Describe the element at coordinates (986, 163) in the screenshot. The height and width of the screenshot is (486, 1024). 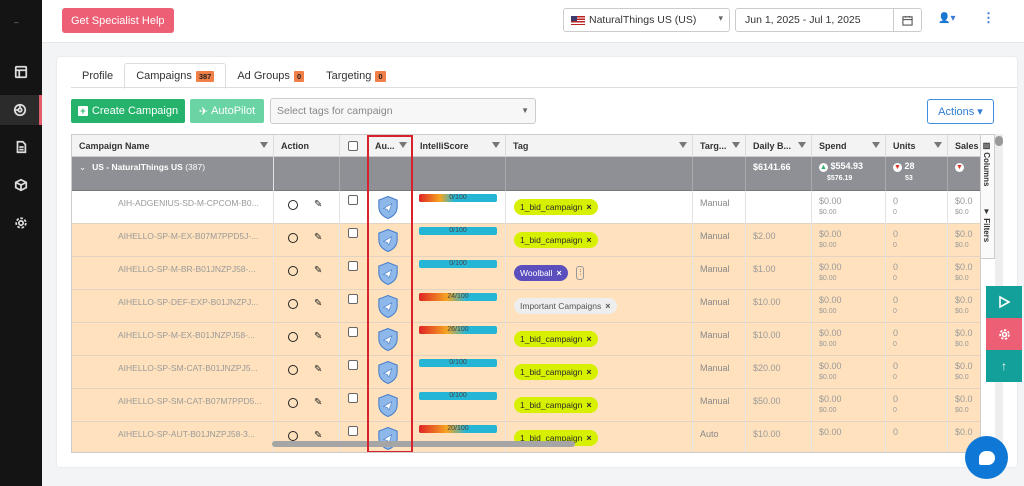
I see `columns-panel-toggle: ▥ Columns` at that location.